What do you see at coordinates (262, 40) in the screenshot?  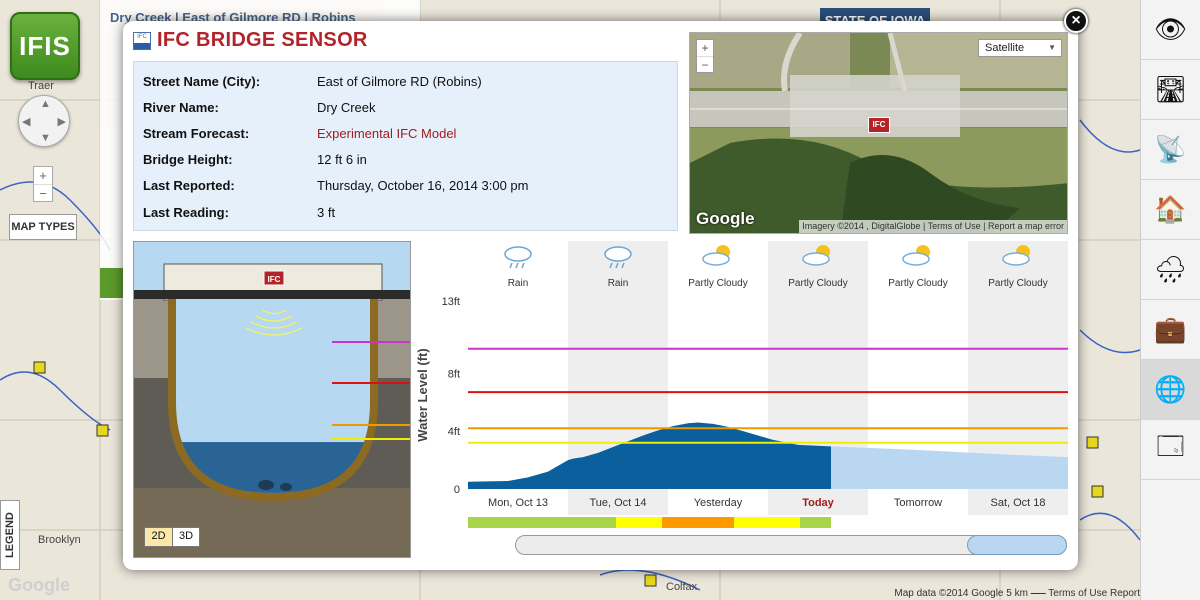 I see `modal-title: IFC BRIDGE SENSOR` at bounding box center [262, 40].